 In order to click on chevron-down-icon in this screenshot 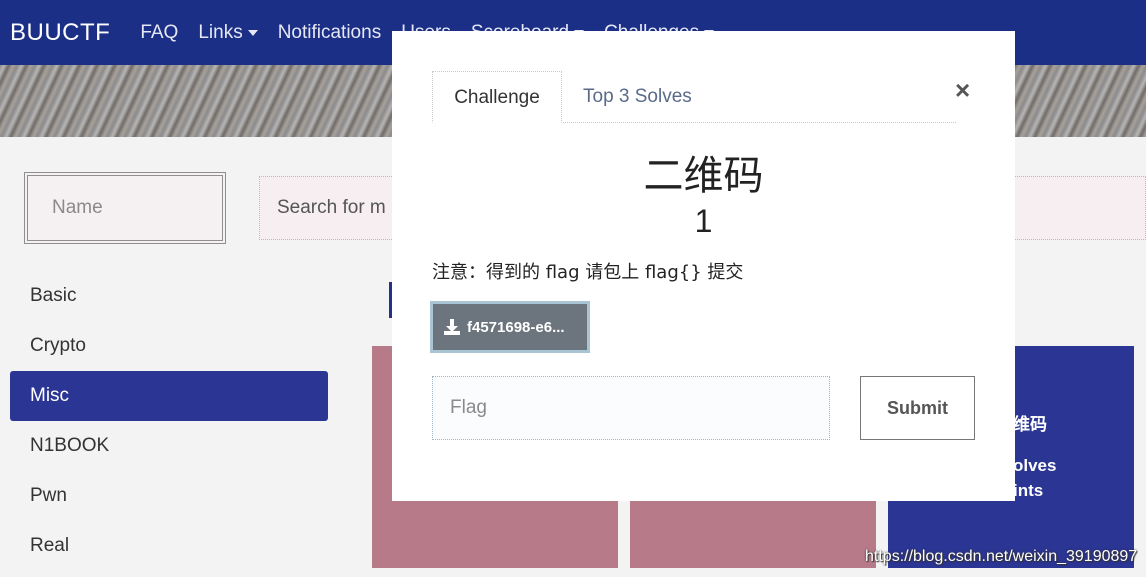, I will do `click(252, 32)`.